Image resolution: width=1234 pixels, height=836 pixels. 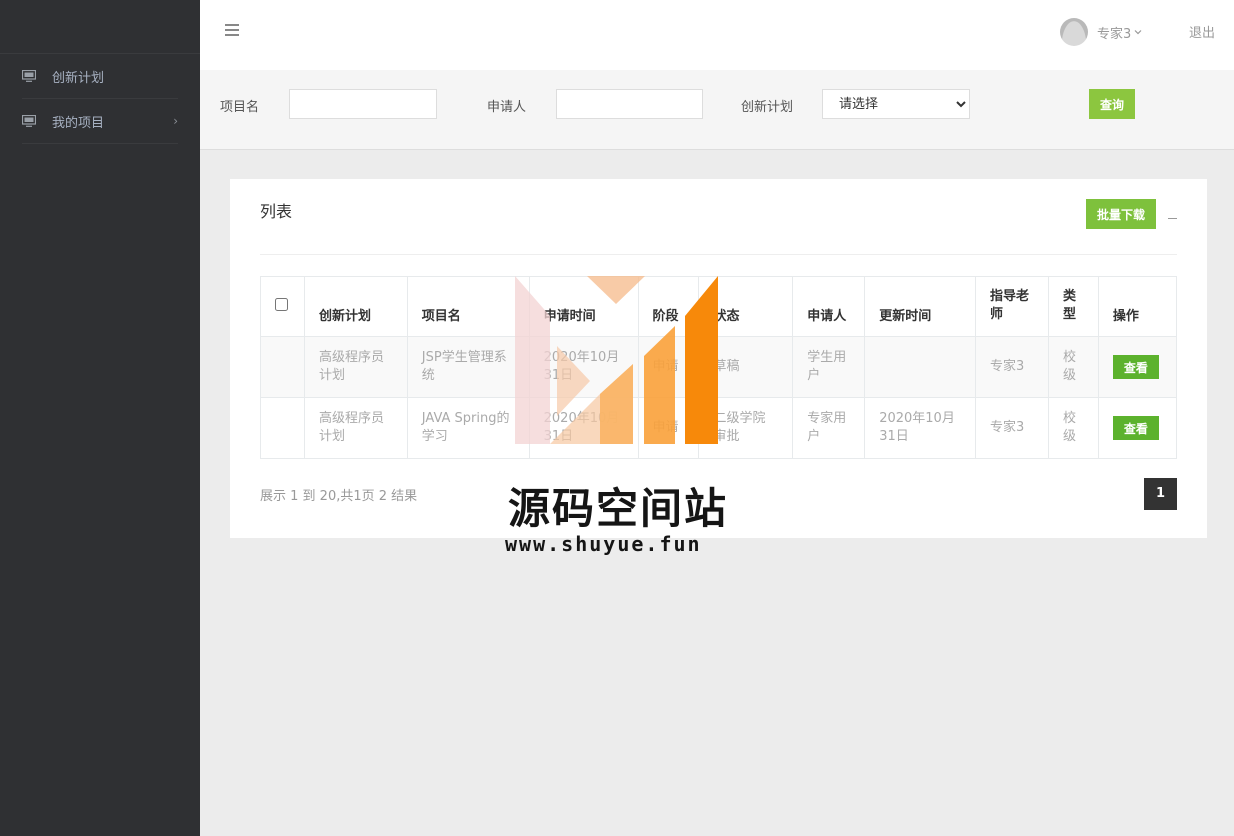 I want to click on user-menu: 专家3, so click(x=1101, y=32).